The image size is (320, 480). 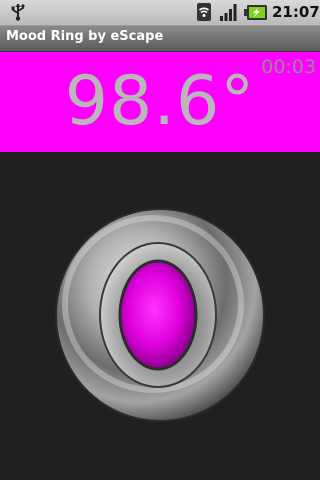 I want to click on ring-stone, so click(x=158, y=315).